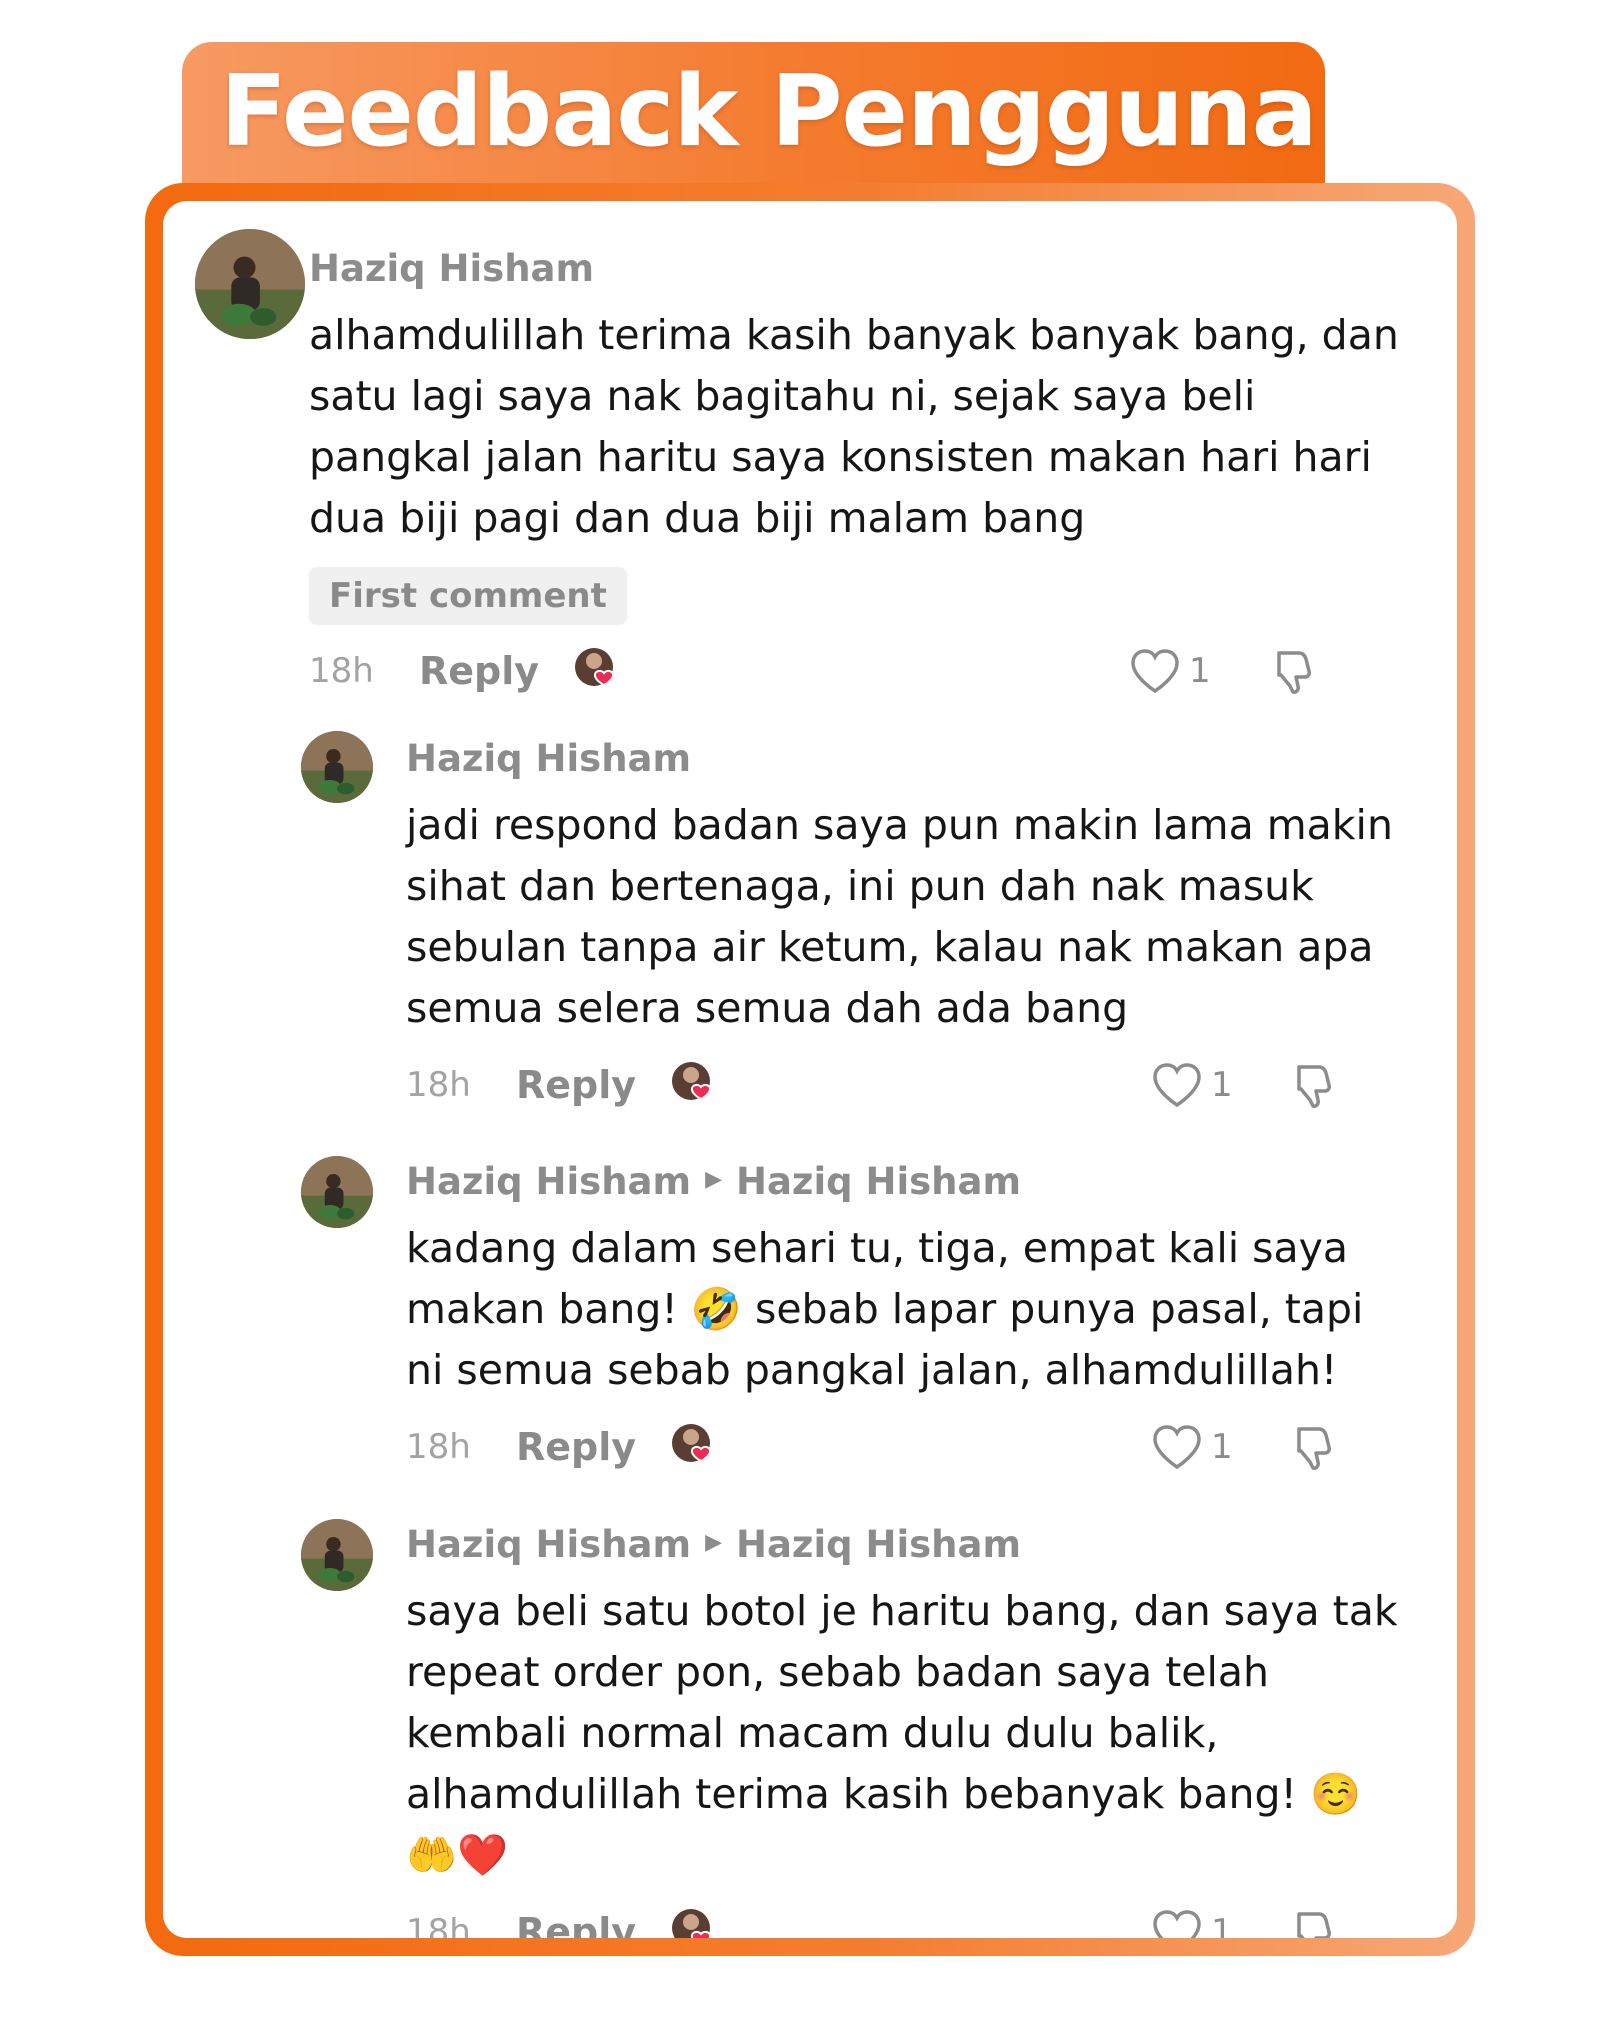 Image resolution: width=1620 pixels, height=2025 pixels. I want to click on page-title: Feedback Pengguna, so click(769, 112).